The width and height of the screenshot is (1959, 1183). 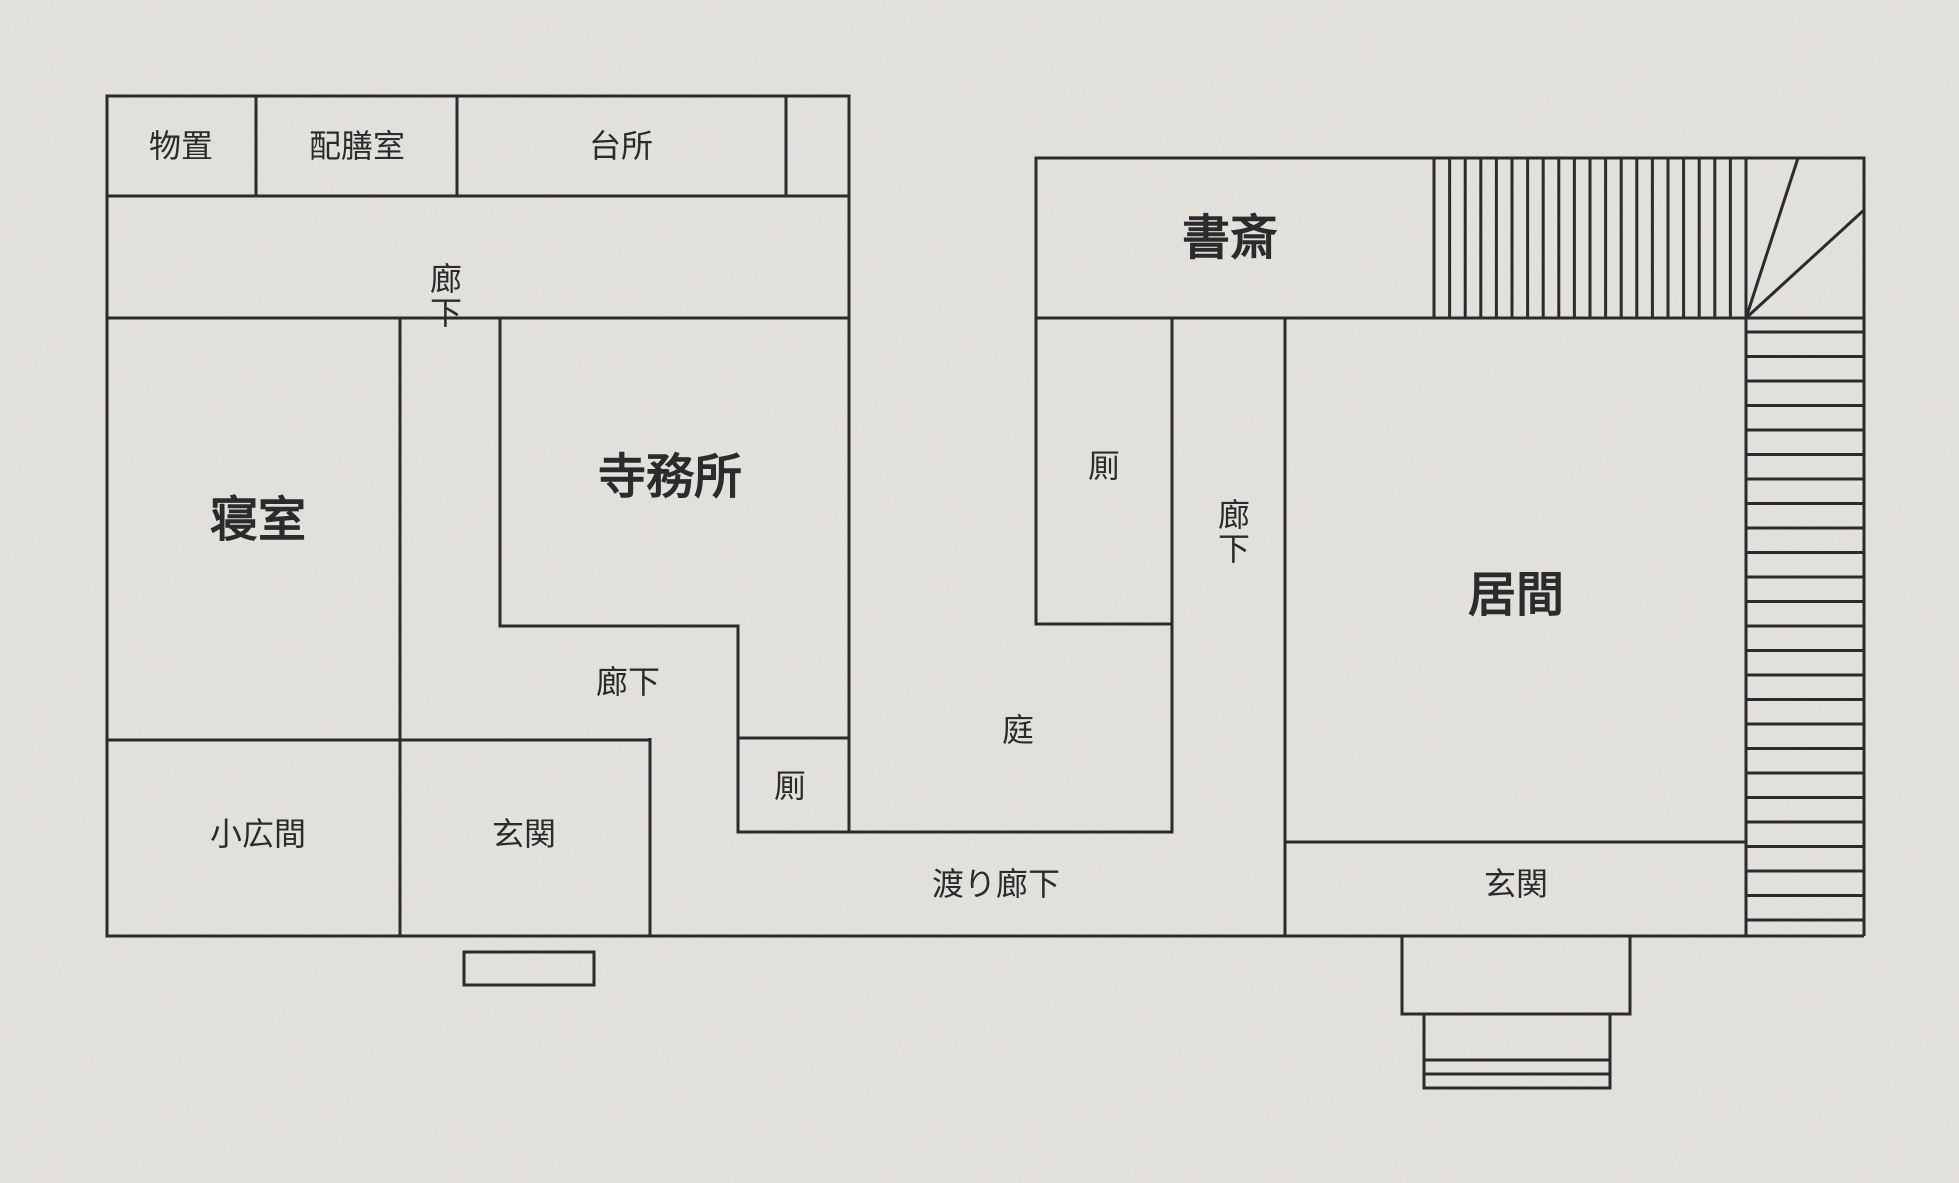 What do you see at coordinates (996, 884) in the screenshot?
I see `room-connecting-corridor: 渡り廊下` at bounding box center [996, 884].